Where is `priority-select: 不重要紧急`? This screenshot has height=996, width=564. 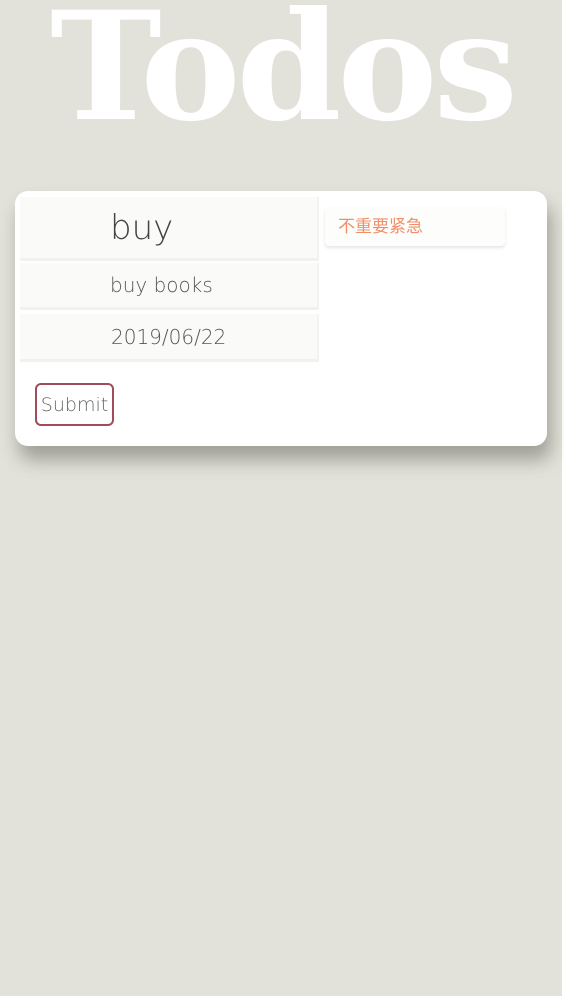
priority-select: 不重要紧急 is located at coordinates (415, 226).